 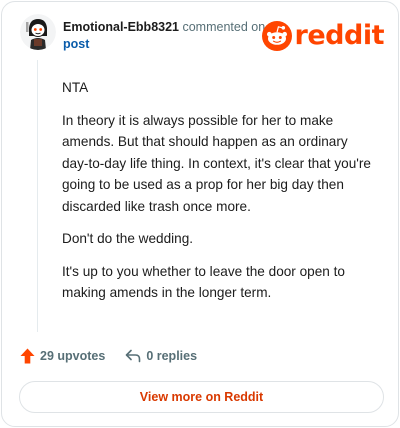 I want to click on comment-actions: 29 upvotes 0 replies, so click(x=108, y=356).